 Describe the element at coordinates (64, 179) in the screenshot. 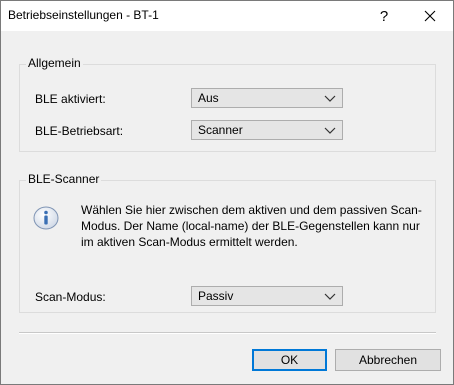

I see `group-scanner-title: BLE-Scanner` at that location.